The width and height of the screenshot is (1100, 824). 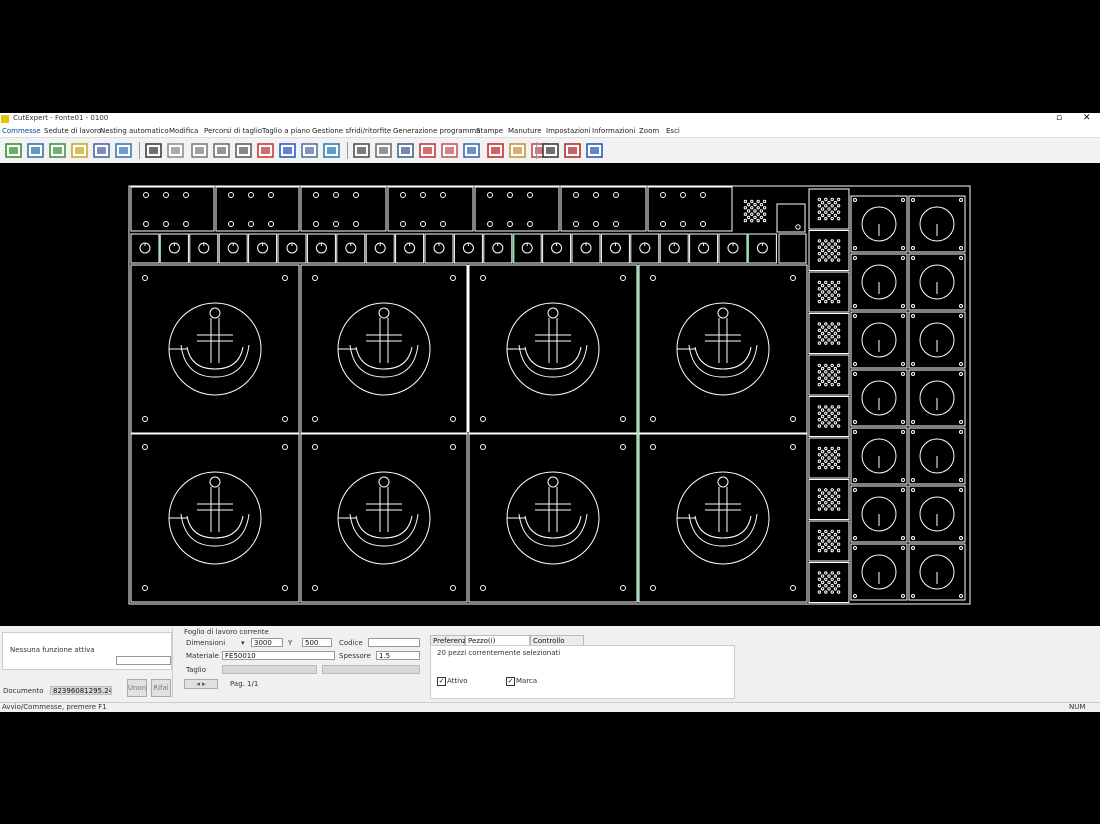 I want to click on restore-button: ▫, so click(x=1059, y=118).